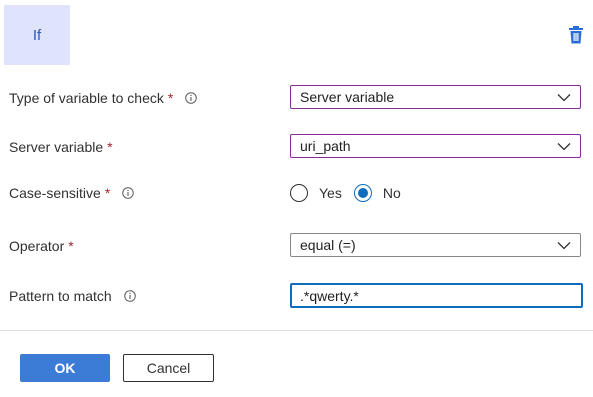  I want to click on cancel-button: Cancel, so click(168, 368).